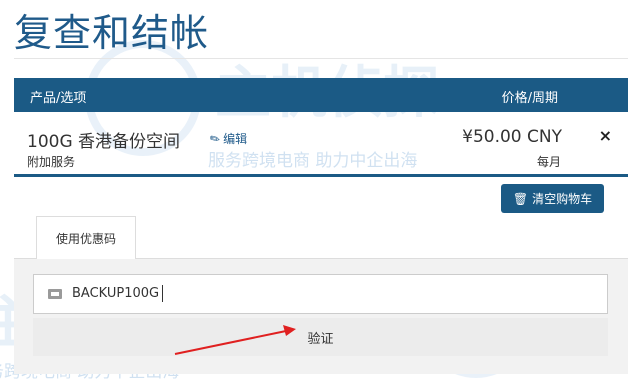 This screenshot has width=633, height=382. I want to click on cart-table-header: 产品/选项 价格/周期, so click(321, 95).